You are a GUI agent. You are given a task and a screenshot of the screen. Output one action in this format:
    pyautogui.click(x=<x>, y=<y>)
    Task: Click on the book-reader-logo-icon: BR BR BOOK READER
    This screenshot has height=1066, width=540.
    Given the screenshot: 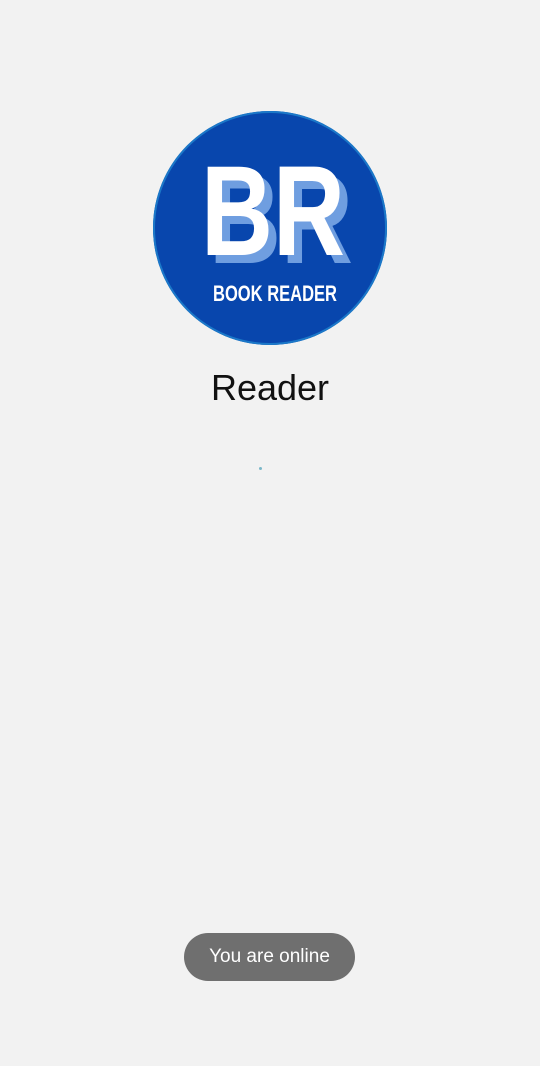 What is the action you would take?
    pyautogui.click(x=277, y=223)
    